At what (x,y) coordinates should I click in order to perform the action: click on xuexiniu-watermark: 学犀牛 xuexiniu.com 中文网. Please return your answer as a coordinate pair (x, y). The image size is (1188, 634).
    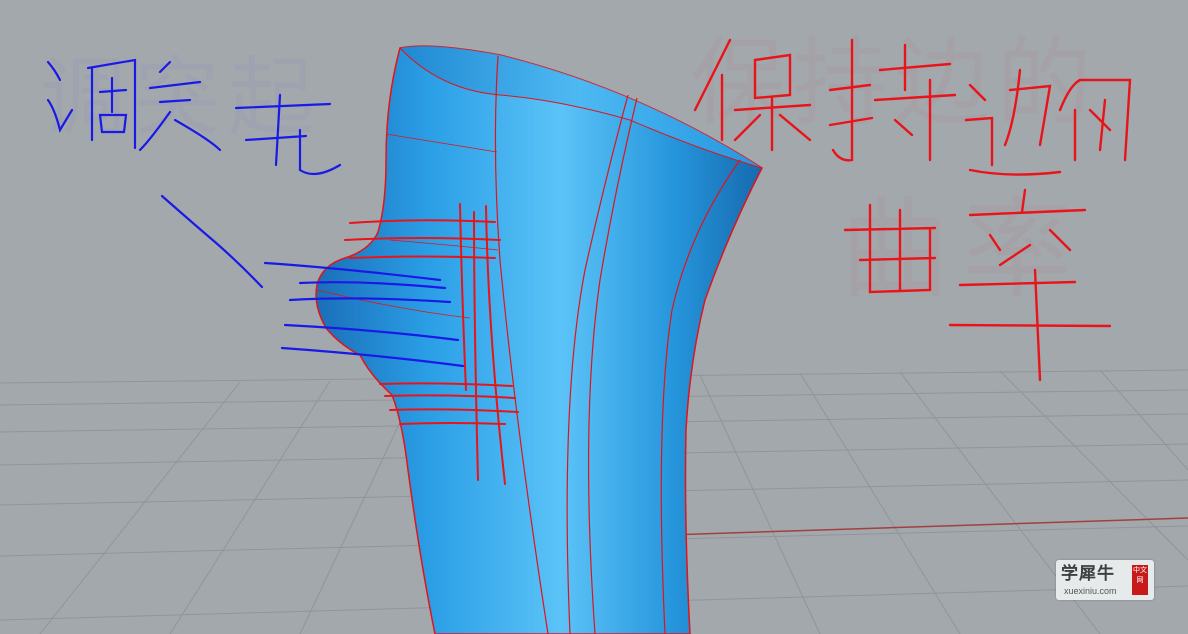
    Looking at the image, I should click on (1105, 580).